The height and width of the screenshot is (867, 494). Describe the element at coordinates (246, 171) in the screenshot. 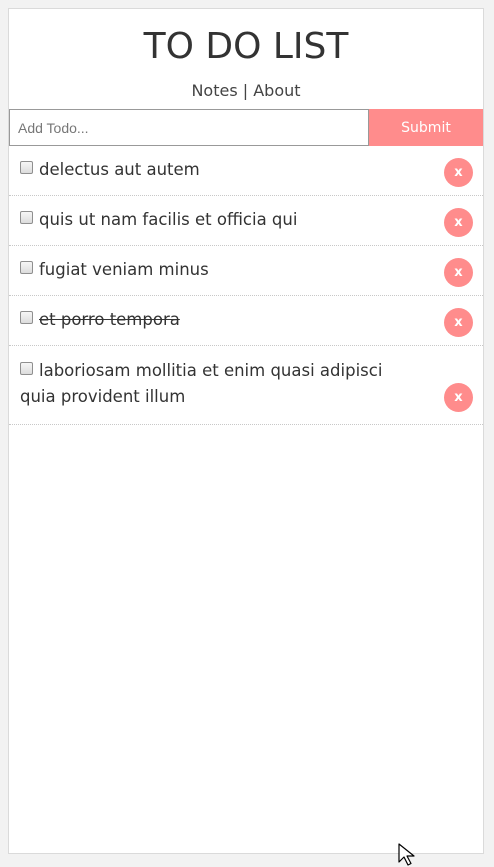

I see `todo-item: delectus aut autem x` at that location.